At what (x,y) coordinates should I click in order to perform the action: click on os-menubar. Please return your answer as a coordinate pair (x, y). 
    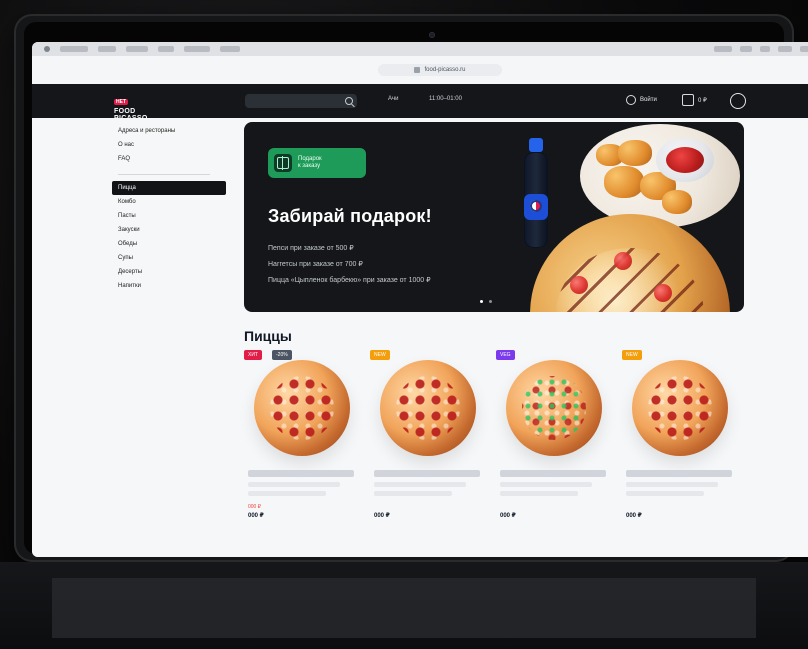
    Looking at the image, I should click on (420, 49).